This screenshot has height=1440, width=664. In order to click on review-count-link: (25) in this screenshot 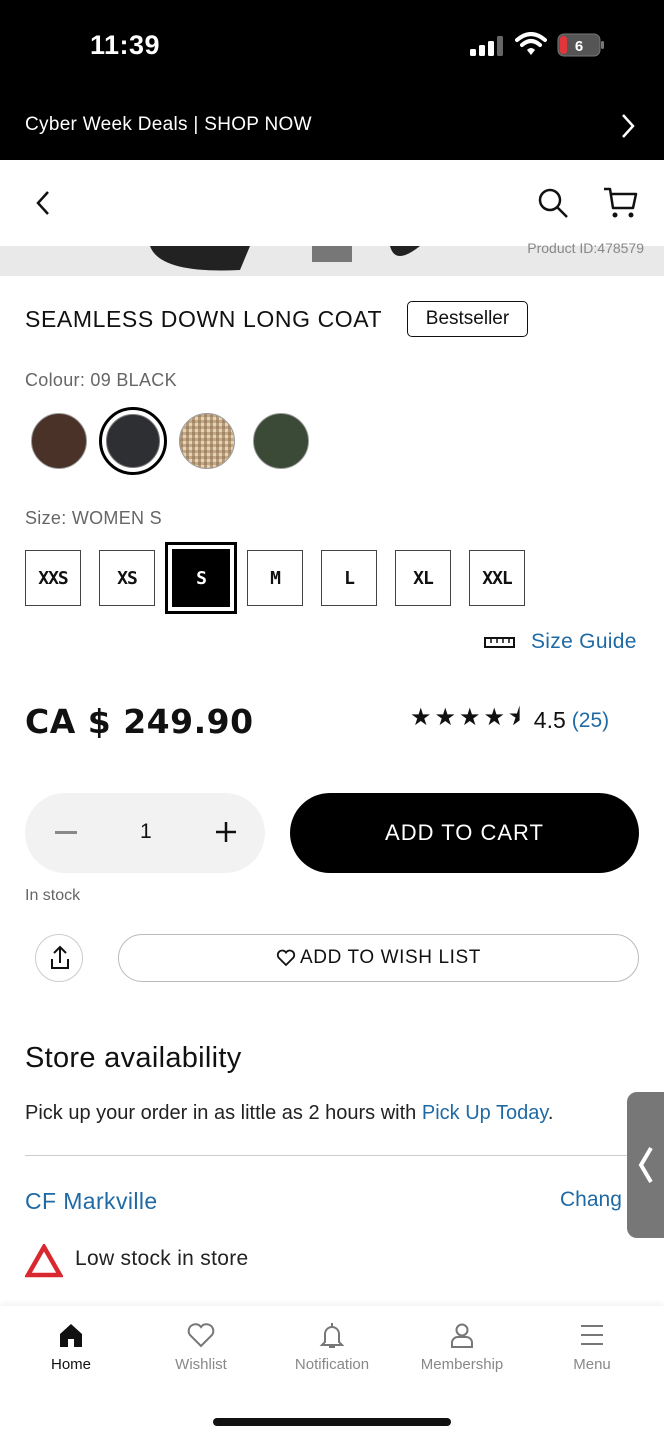, I will do `click(590, 721)`.